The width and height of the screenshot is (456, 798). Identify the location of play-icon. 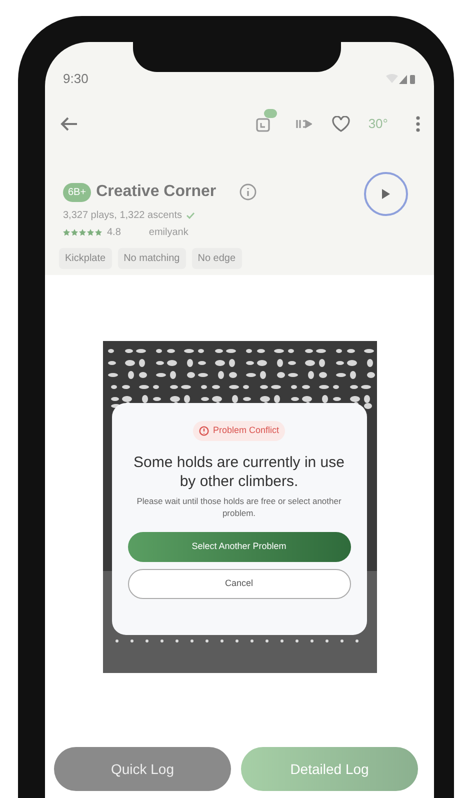
(386, 194).